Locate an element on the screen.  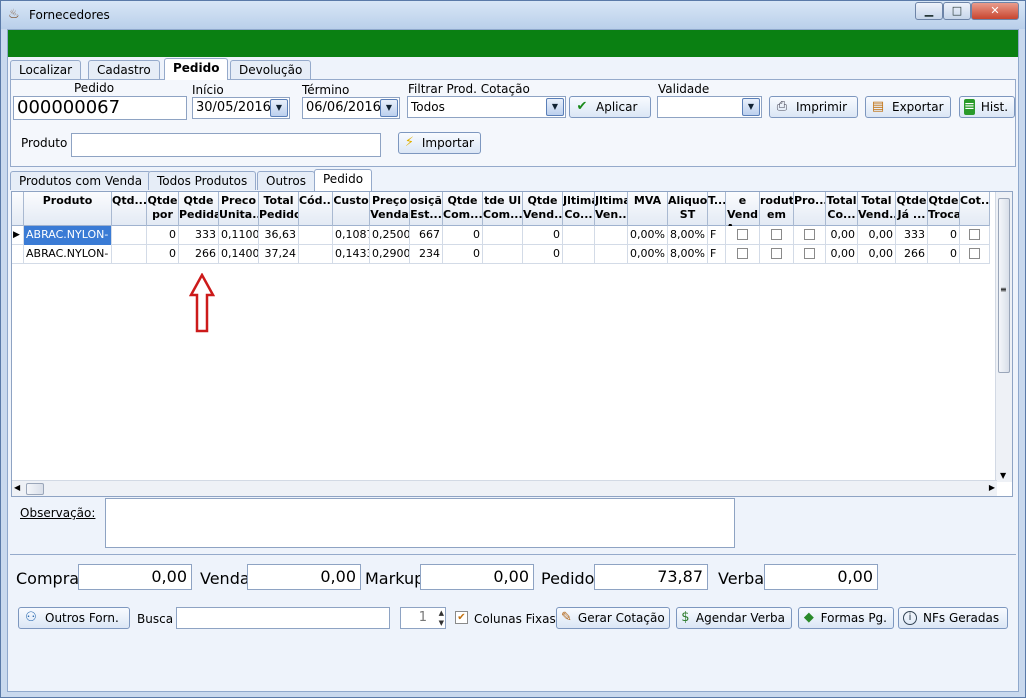
column-header: MVA is located at coordinates (648, 209).